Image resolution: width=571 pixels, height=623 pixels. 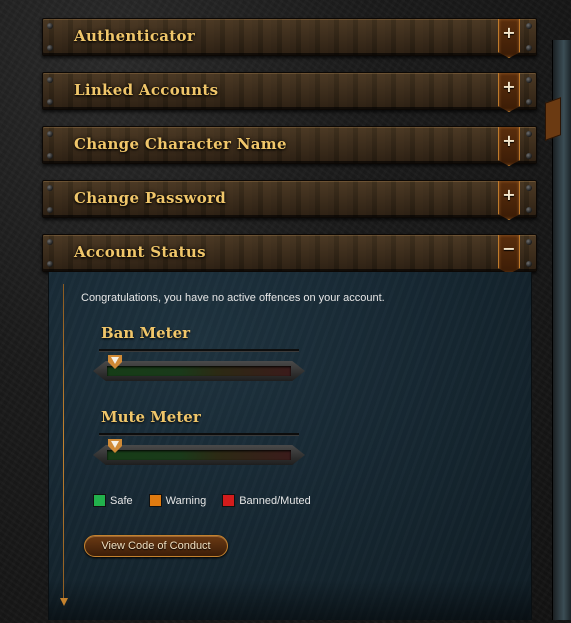 I want to click on side-decoration, so click(x=558, y=330).